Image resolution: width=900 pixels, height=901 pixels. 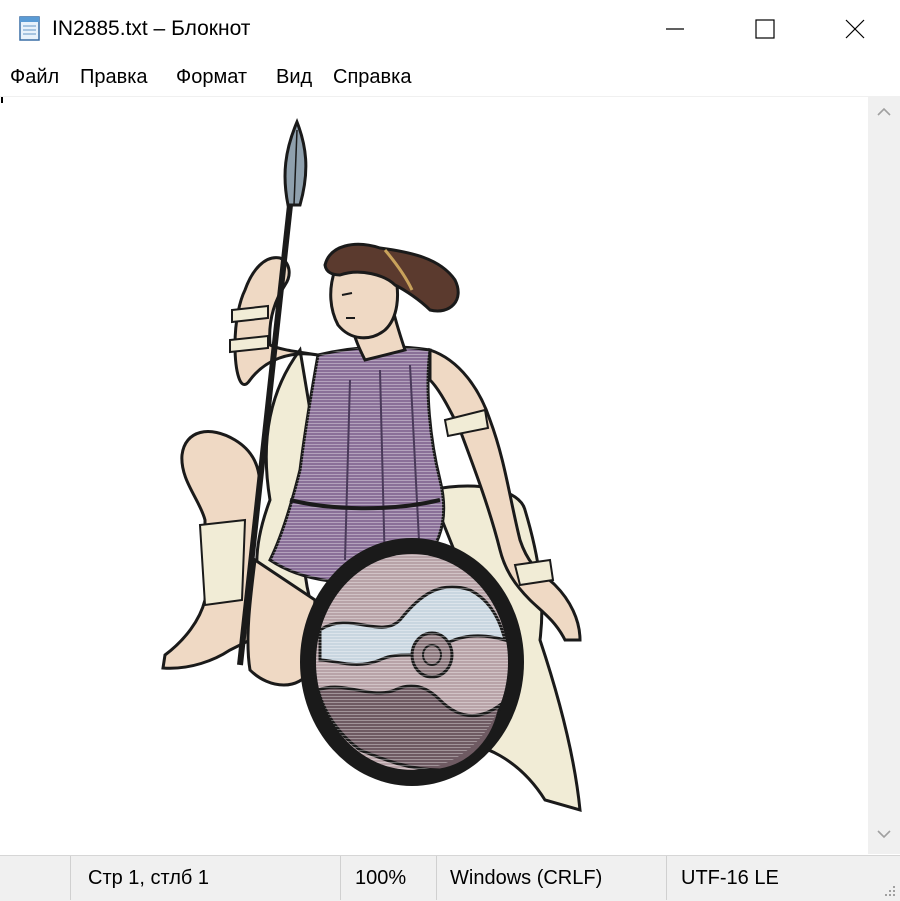 What do you see at coordinates (412, 662) in the screenshot?
I see `shield-texture` at bounding box center [412, 662].